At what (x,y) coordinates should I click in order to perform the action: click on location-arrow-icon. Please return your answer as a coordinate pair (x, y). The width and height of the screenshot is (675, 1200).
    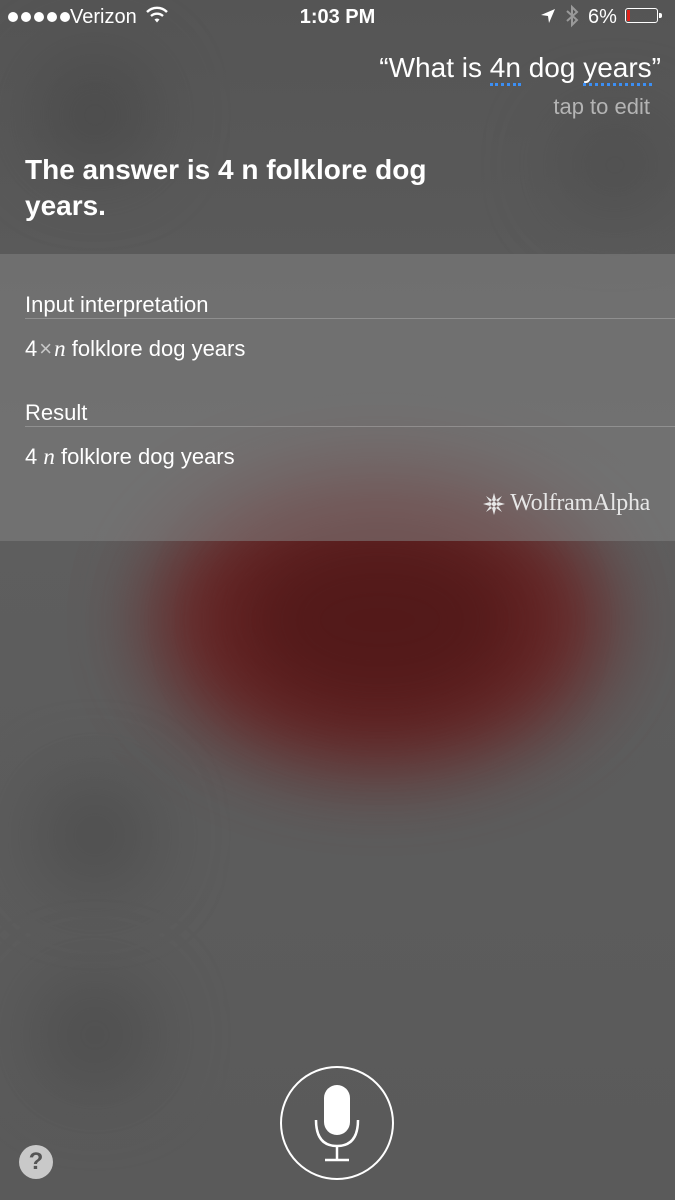
    Looking at the image, I should click on (548, 16).